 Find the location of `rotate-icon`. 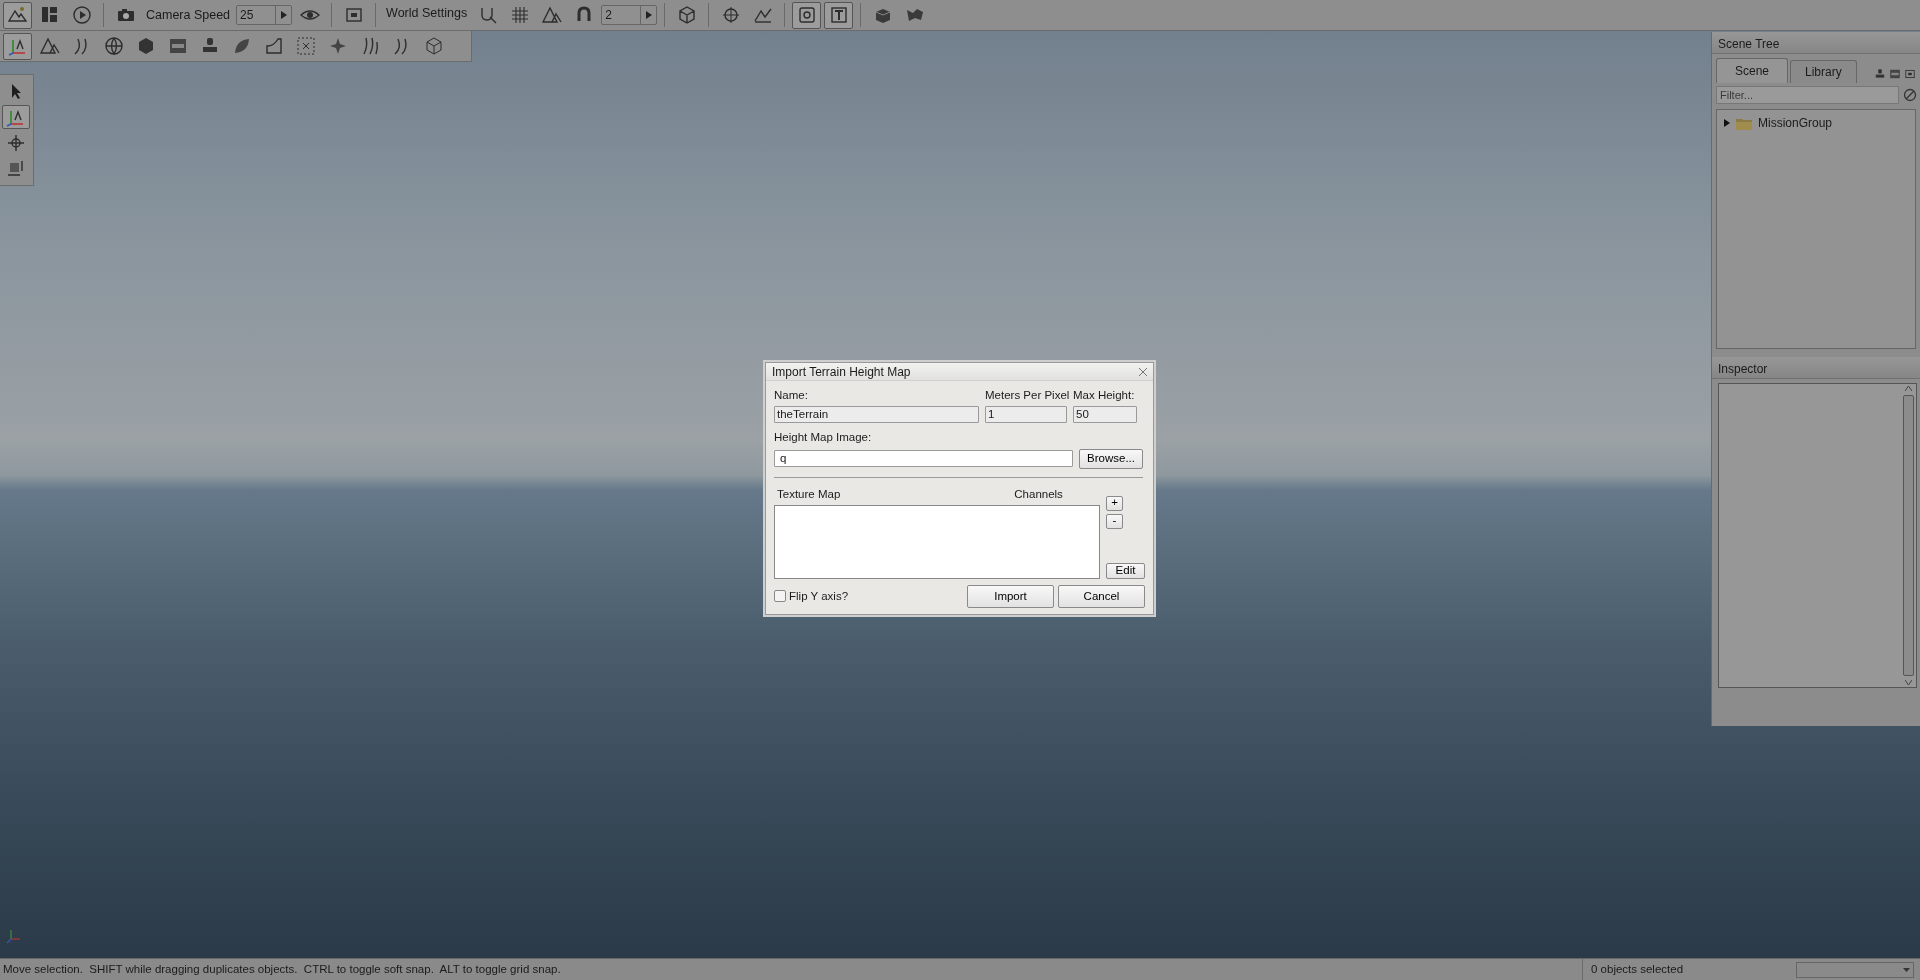

rotate-icon is located at coordinates (16, 143).